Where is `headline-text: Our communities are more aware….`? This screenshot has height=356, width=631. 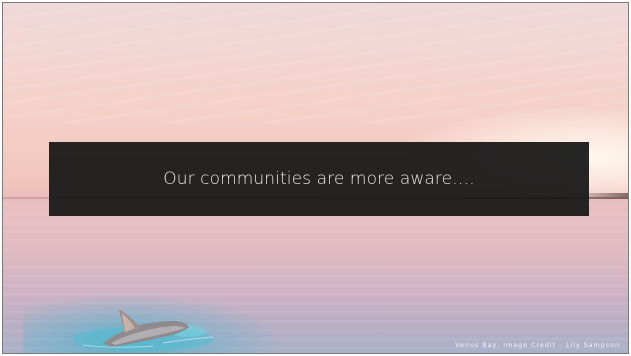 headline-text: Our communities are more aware…. is located at coordinates (319, 179).